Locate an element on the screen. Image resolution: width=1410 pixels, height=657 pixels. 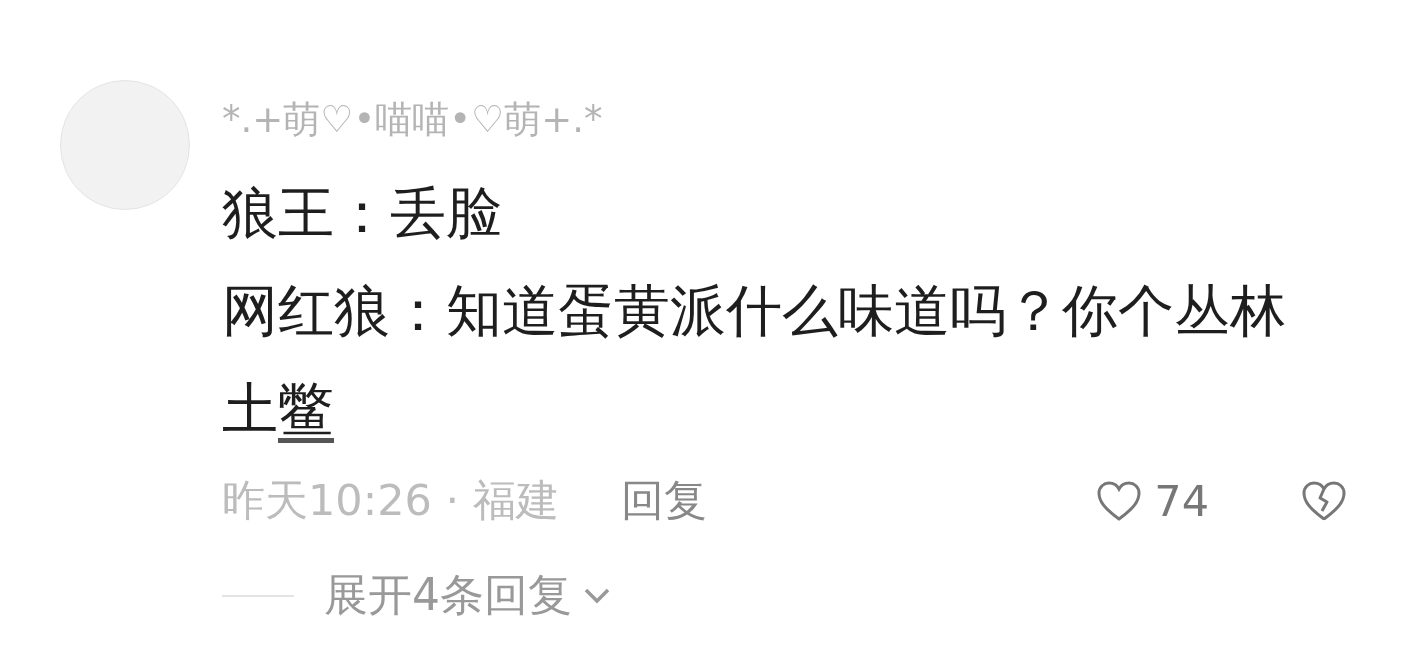
username: *.+萌♡•喵喵•♡萌+.* is located at coordinates (784, 120).